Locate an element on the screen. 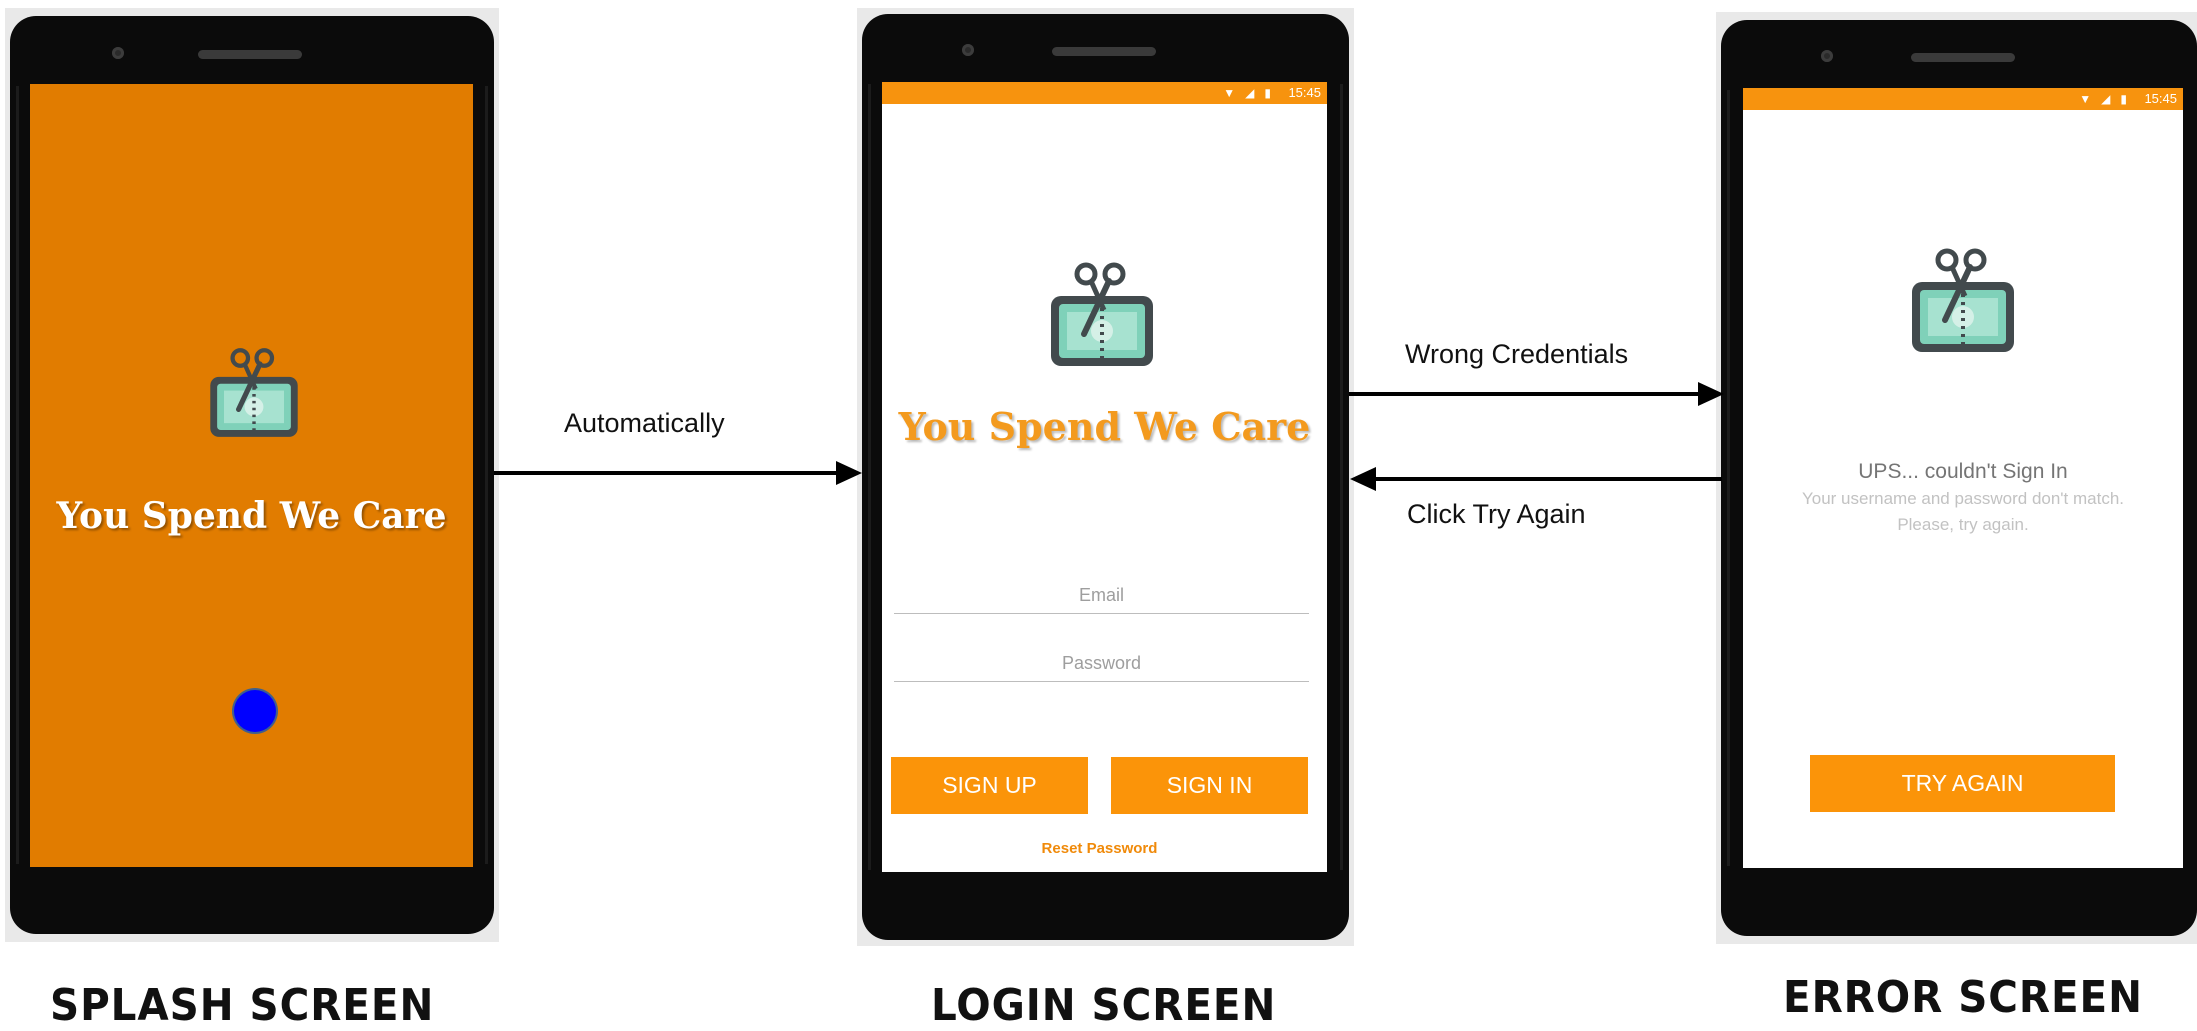 This screenshot has height=1031, width=2197. transition-label-click-try-again: Click Try Again is located at coordinates (1496, 514).